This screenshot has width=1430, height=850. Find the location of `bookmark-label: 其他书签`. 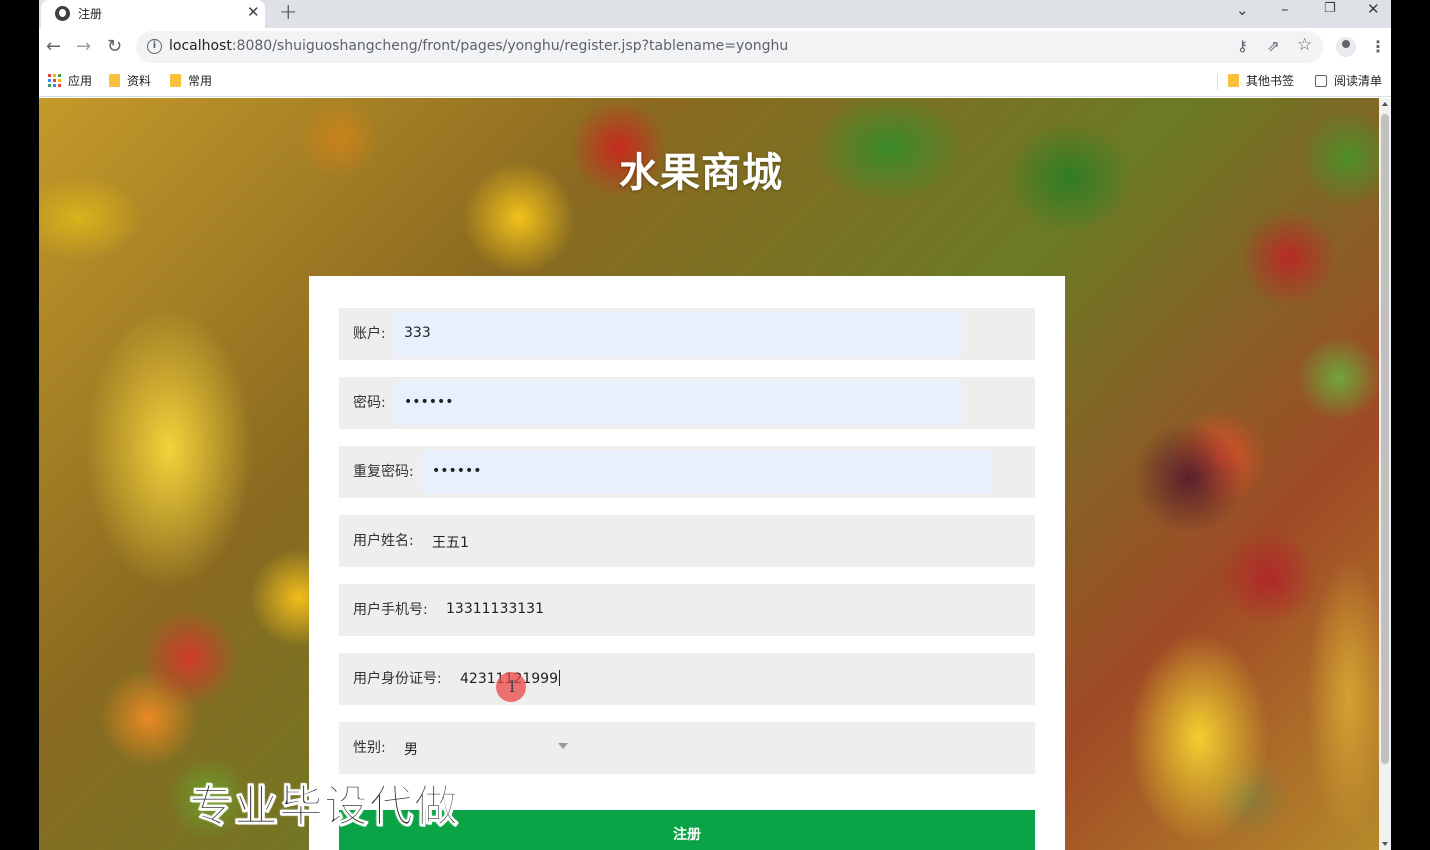

bookmark-label: 其他书签 is located at coordinates (1270, 81).